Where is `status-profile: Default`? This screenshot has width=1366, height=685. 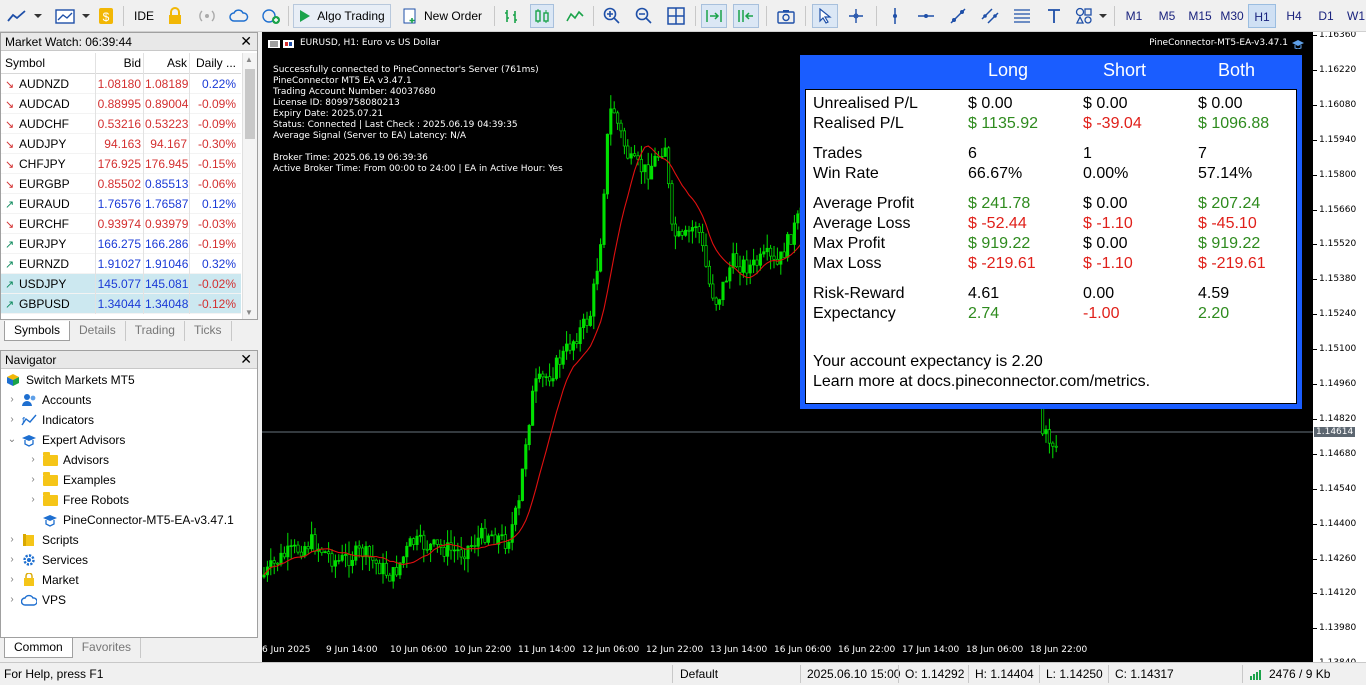
status-profile: Default is located at coordinates (699, 674).